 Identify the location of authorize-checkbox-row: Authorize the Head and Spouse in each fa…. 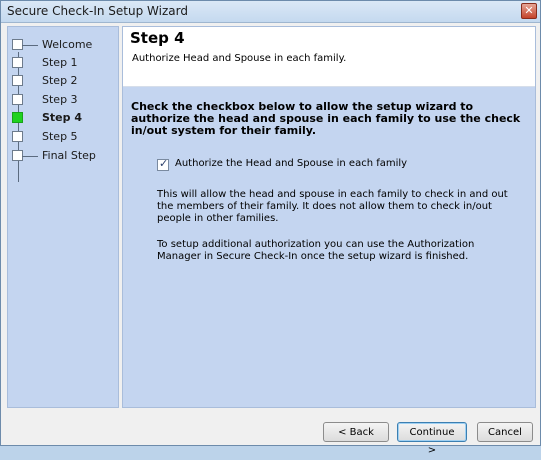
(337, 164).